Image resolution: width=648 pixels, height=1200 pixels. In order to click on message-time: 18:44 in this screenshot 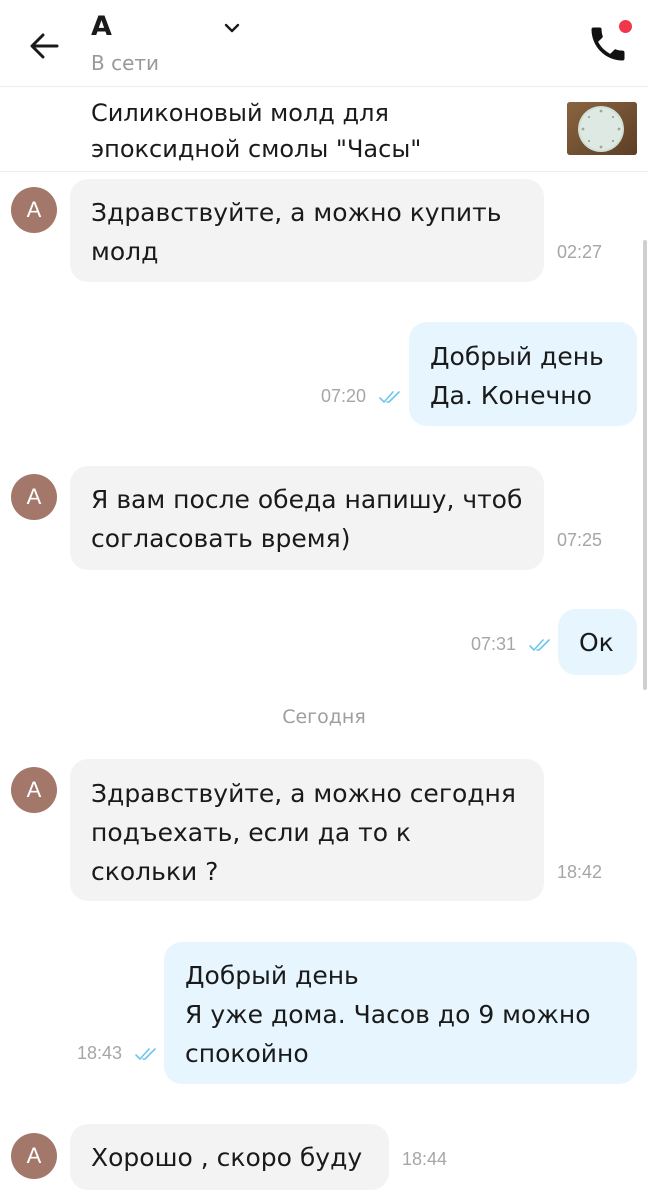, I will do `click(425, 1159)`.